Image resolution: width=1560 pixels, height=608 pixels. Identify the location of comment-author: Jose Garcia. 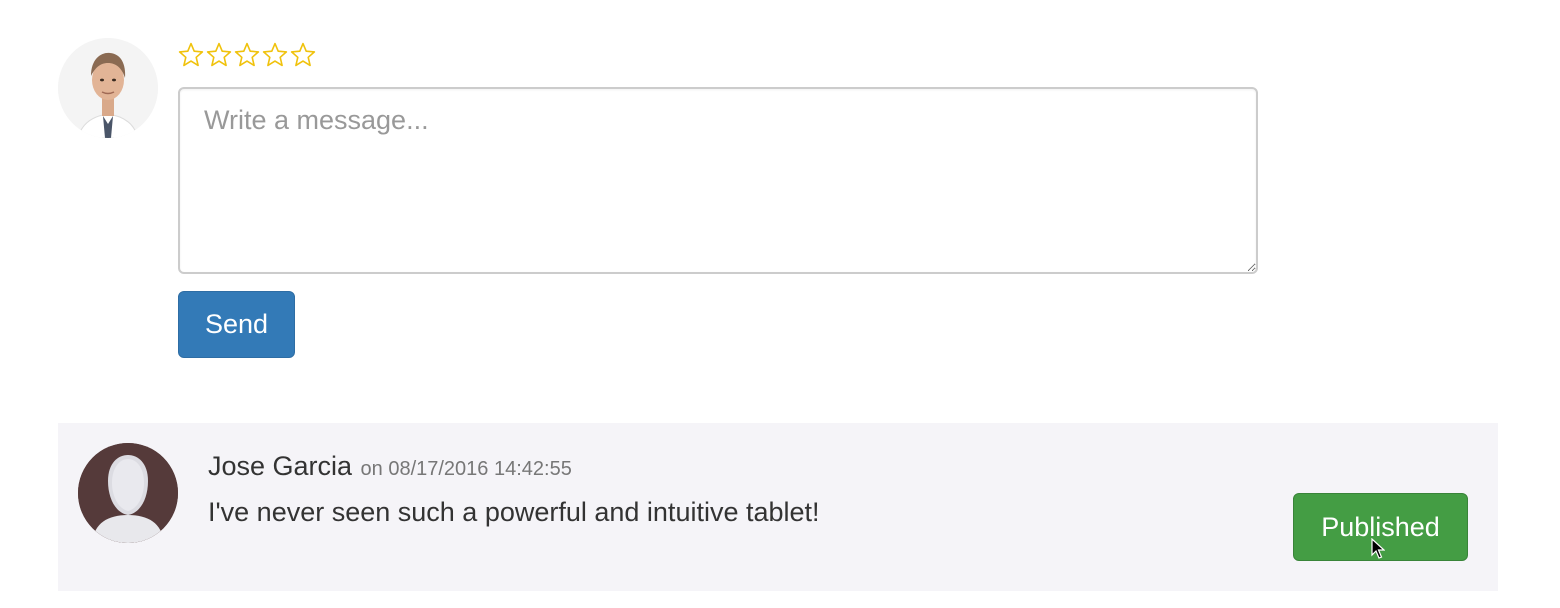
(280, 466).